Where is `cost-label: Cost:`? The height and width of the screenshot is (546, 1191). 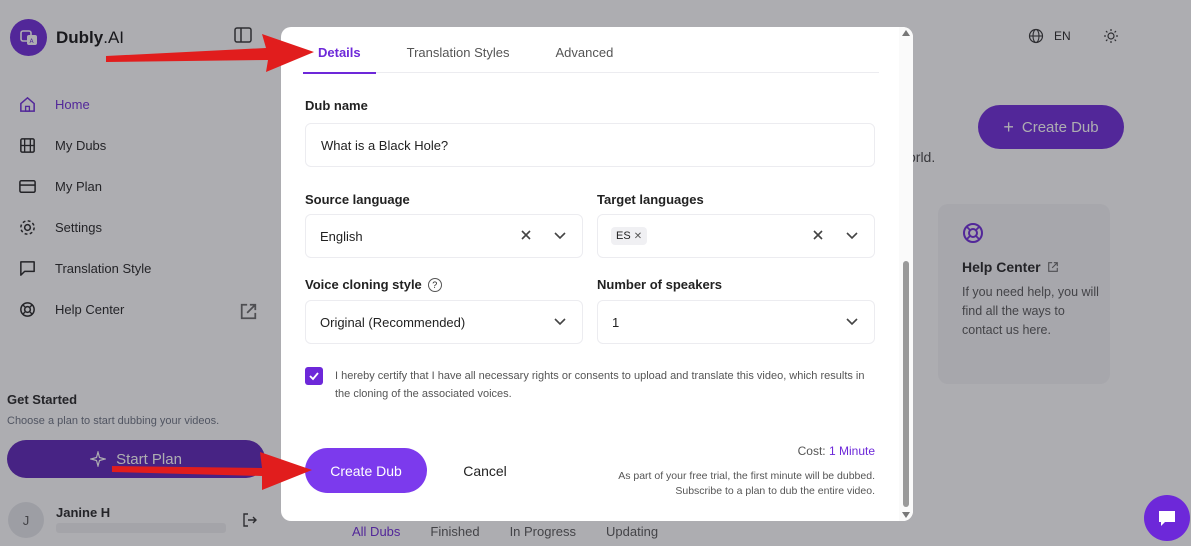 cost-label: Cost: is located at coordinates (811, 451).